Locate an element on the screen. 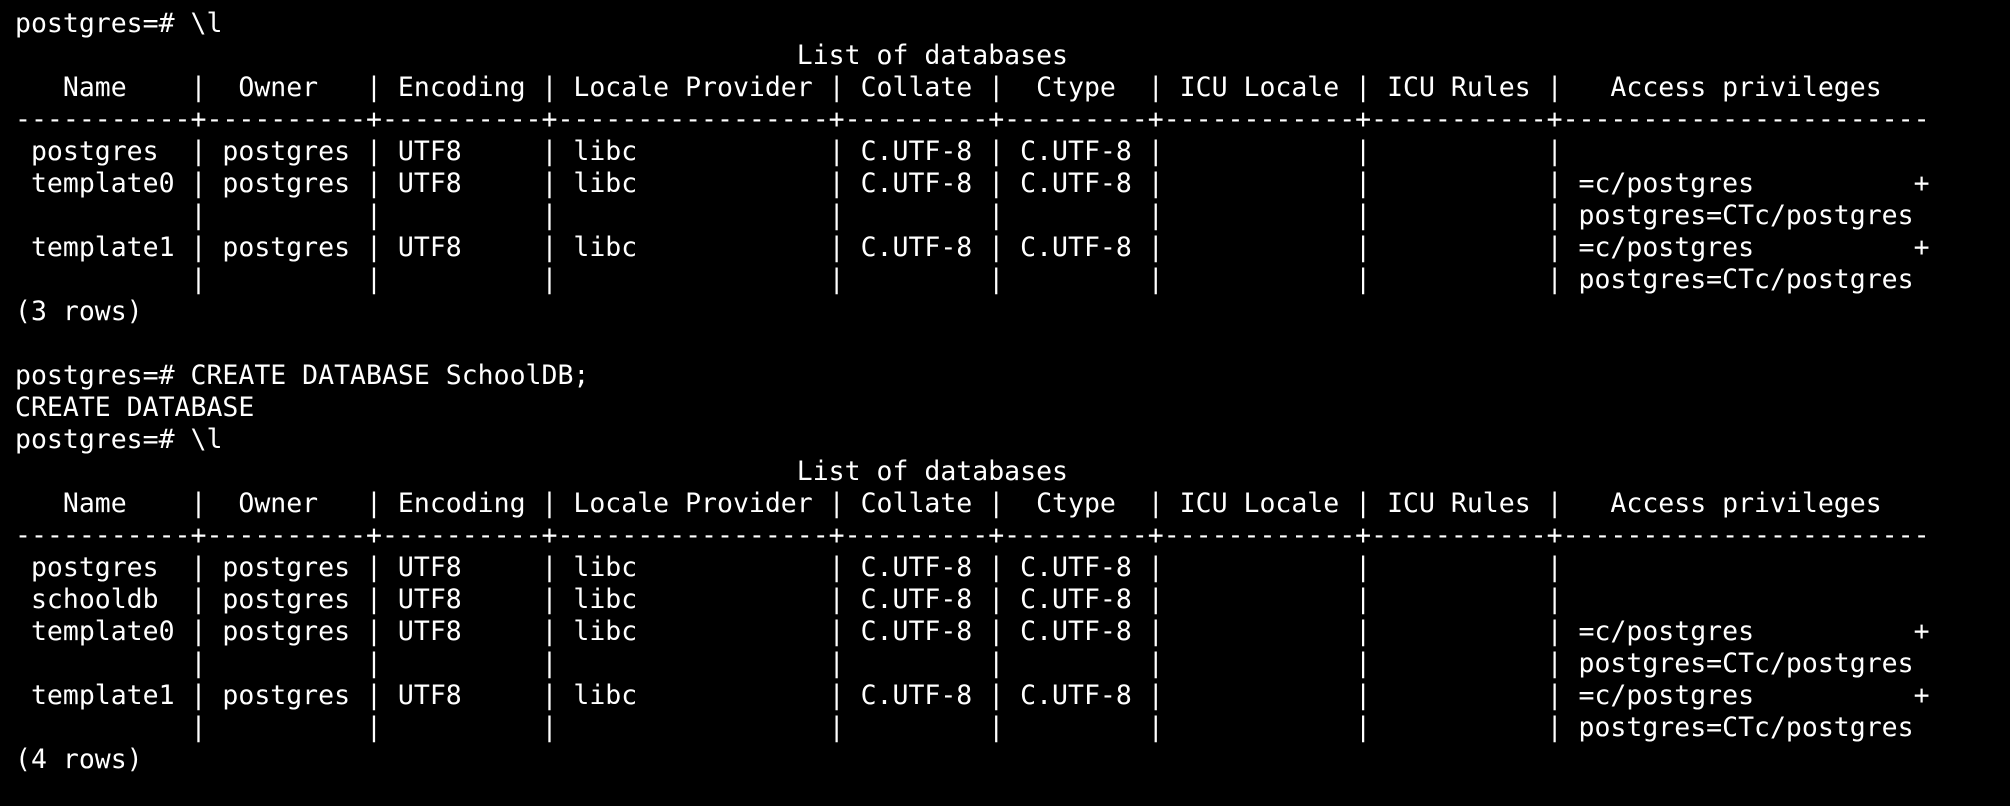 The height and width of the screenshot is (806, 2010). row-count: (4 rows) is located at coordinates (79, 759).